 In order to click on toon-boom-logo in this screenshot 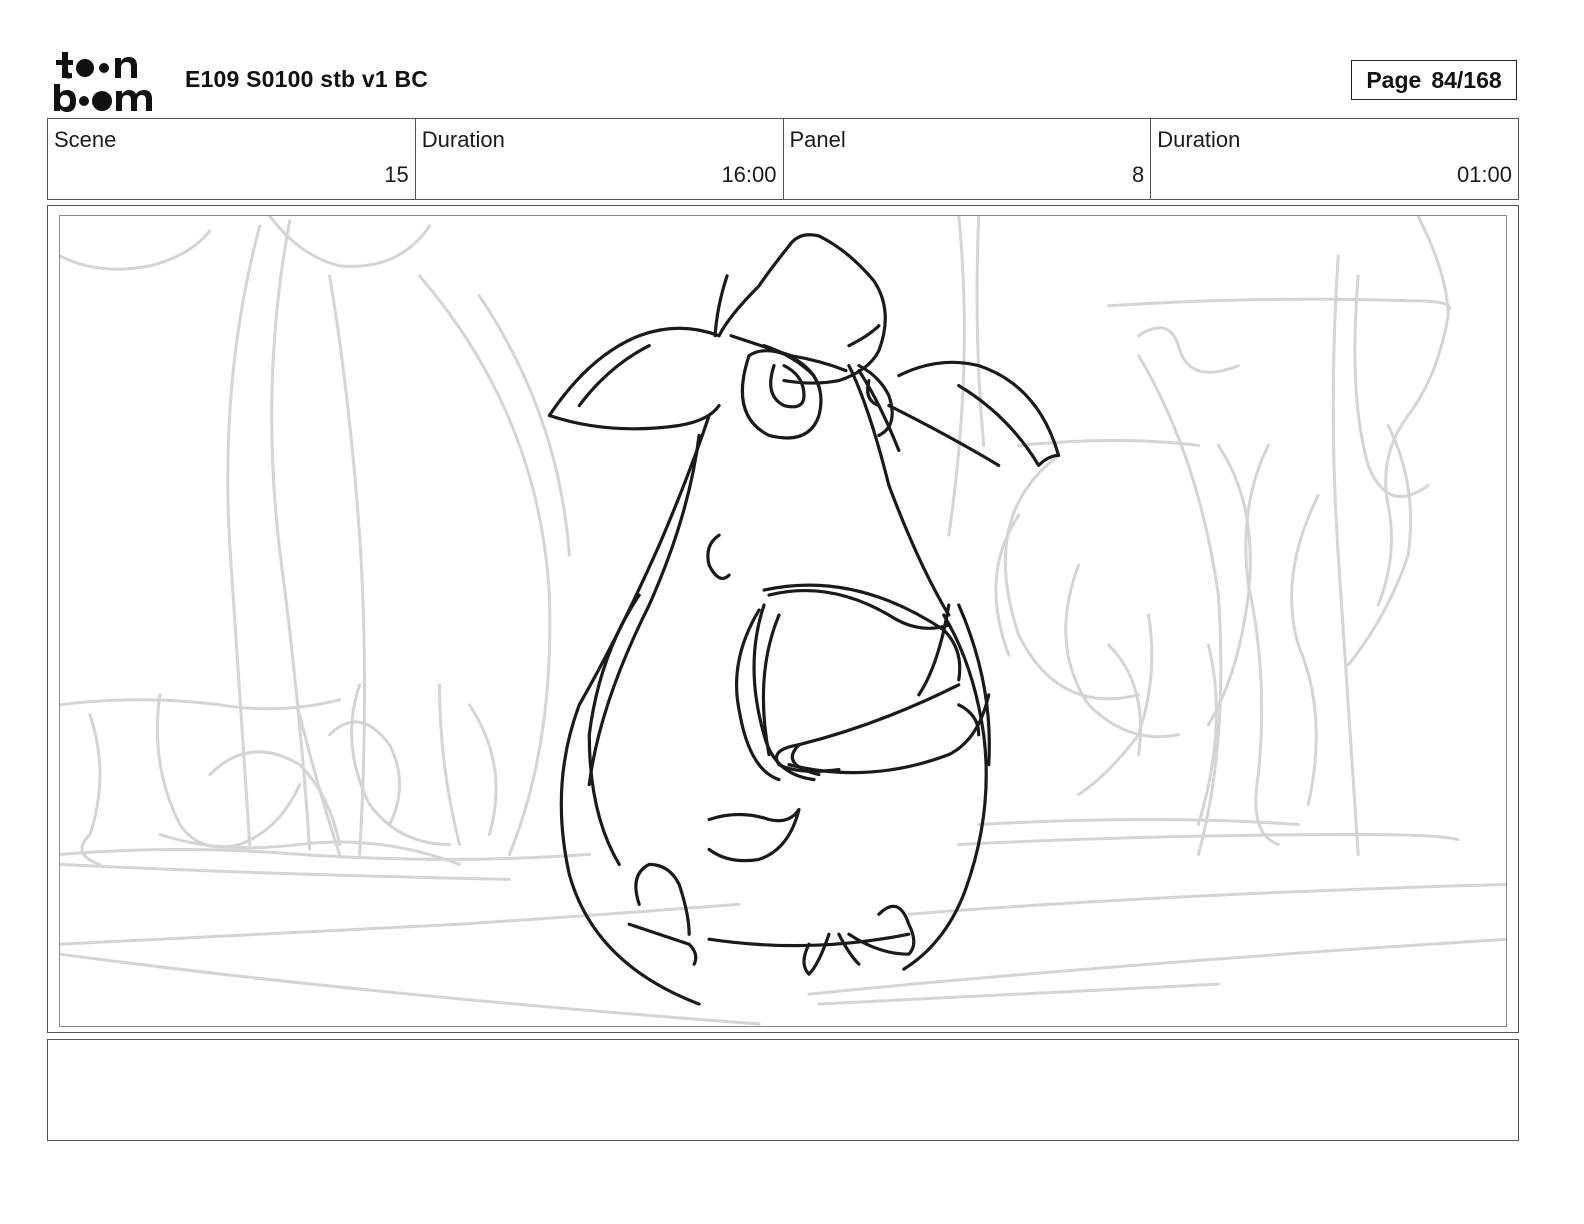, I will do `click(108, 81)`.